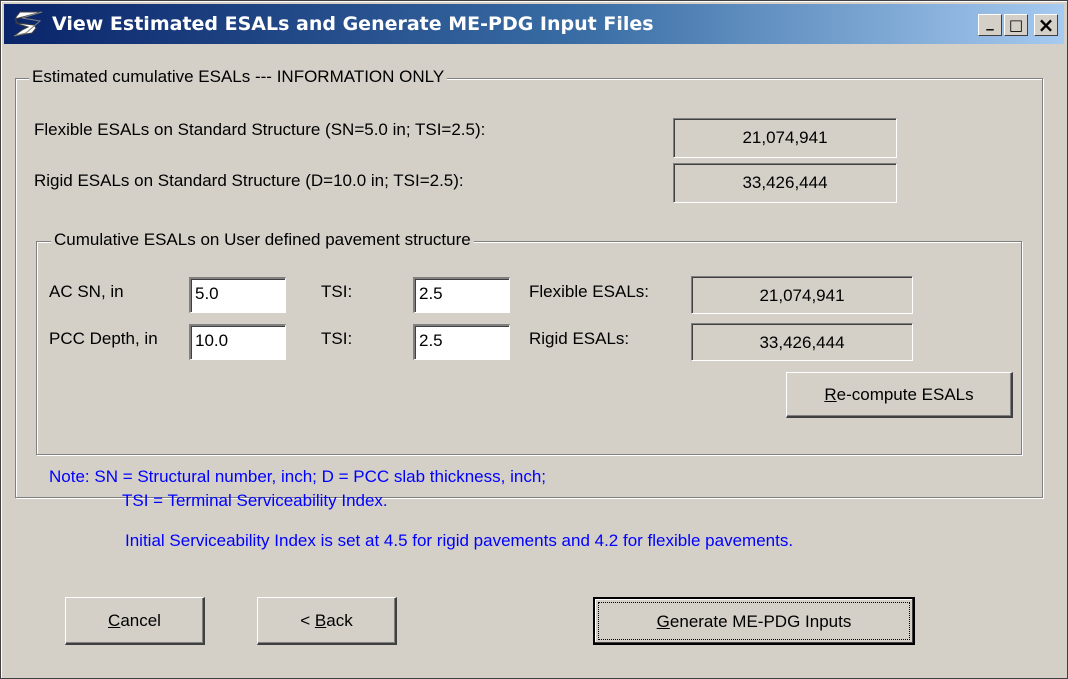 This screenshot has width=1068, height=679. I want to click on tsi-label-rigid: TSI:, so click(337, 338).